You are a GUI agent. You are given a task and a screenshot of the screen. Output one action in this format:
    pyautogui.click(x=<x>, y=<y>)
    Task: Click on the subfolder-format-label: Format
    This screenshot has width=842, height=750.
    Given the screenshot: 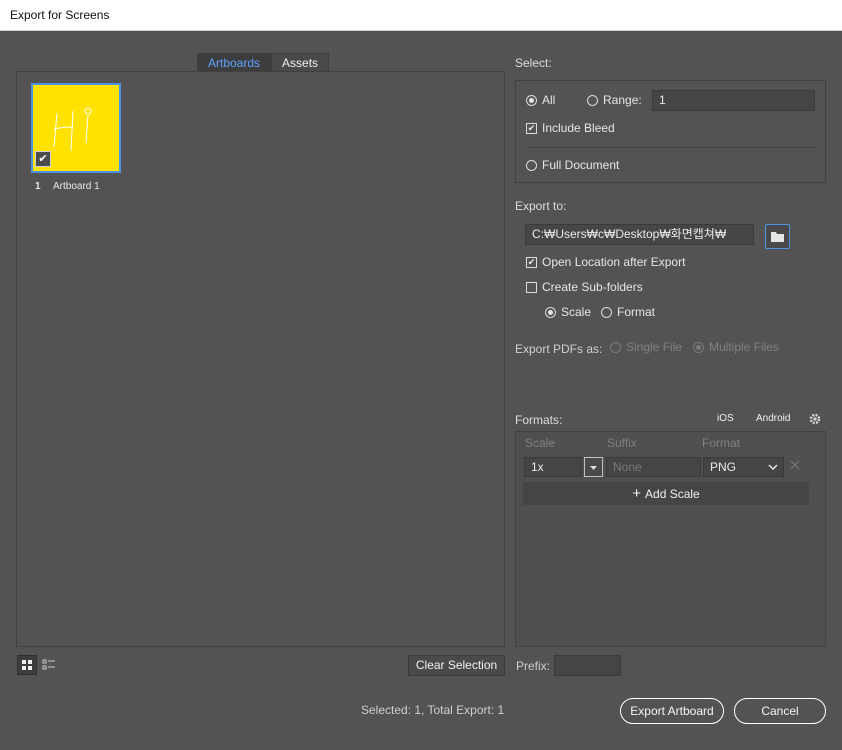 What is the action you would take?
    pyautogui.click(x=636, y=312)
    